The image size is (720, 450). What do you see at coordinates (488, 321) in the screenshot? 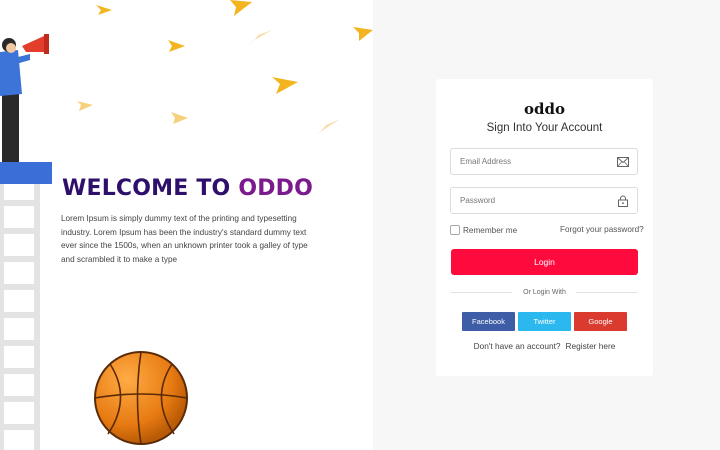
I see `facebook-button: Facebook` at bounding box center [488, 321].